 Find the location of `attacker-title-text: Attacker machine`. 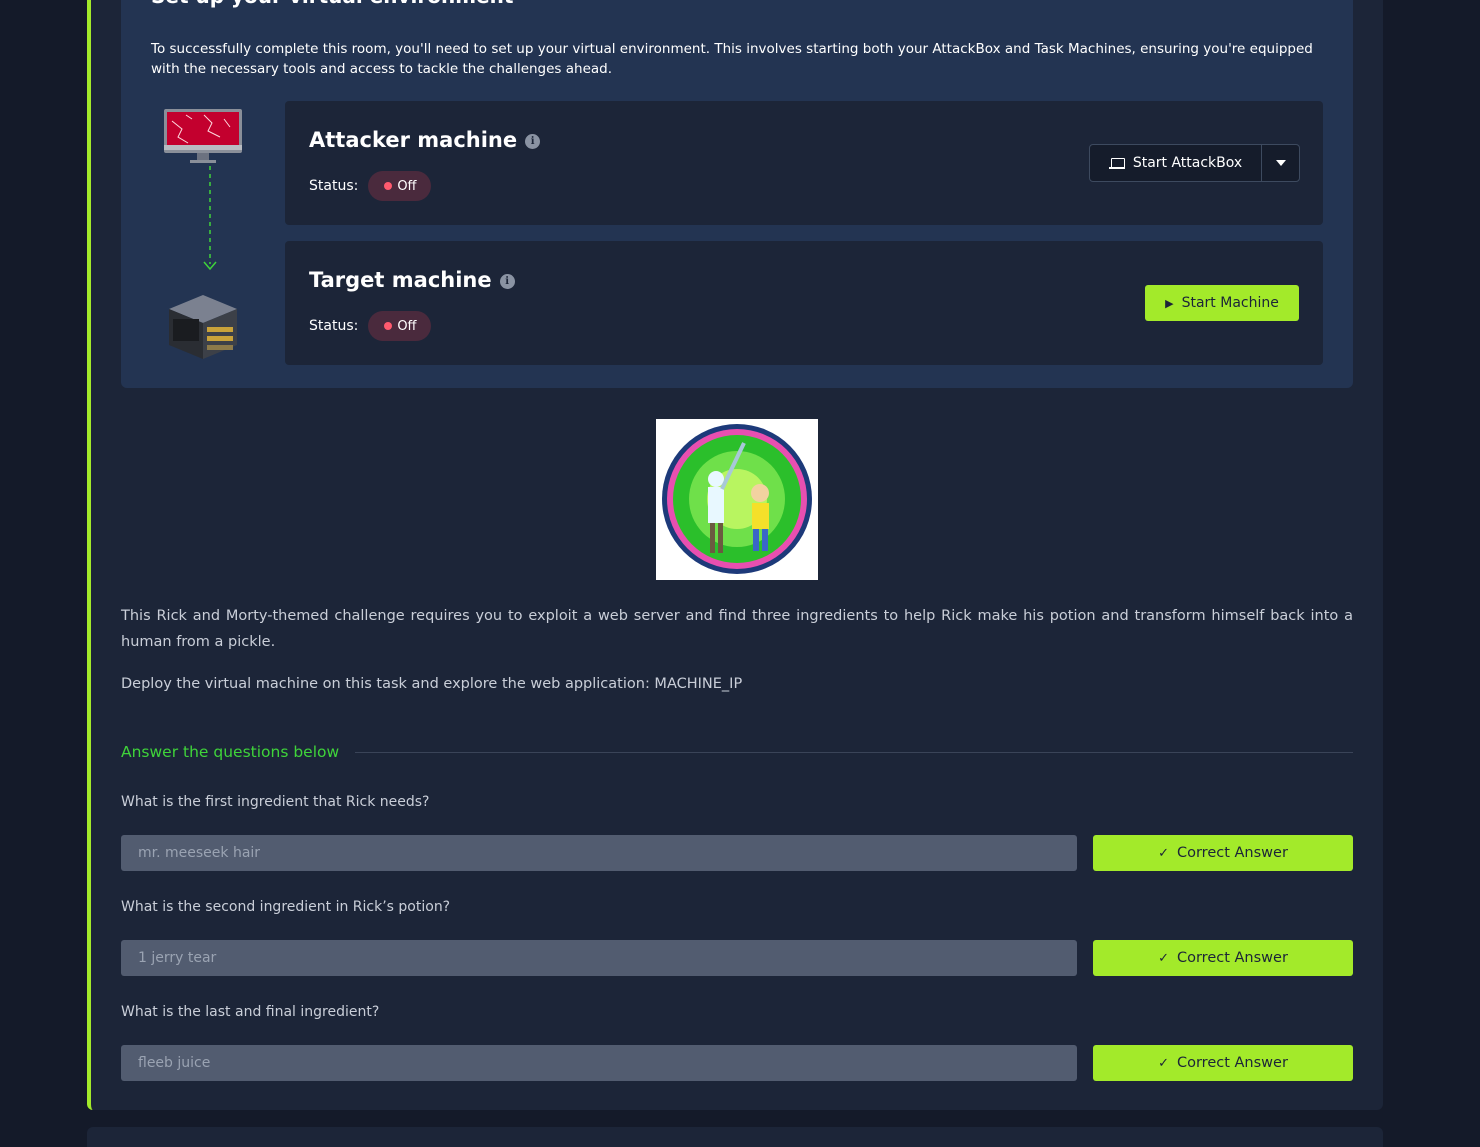

attacker-title-text: Attacker machine is located at coordinates (413, 140).